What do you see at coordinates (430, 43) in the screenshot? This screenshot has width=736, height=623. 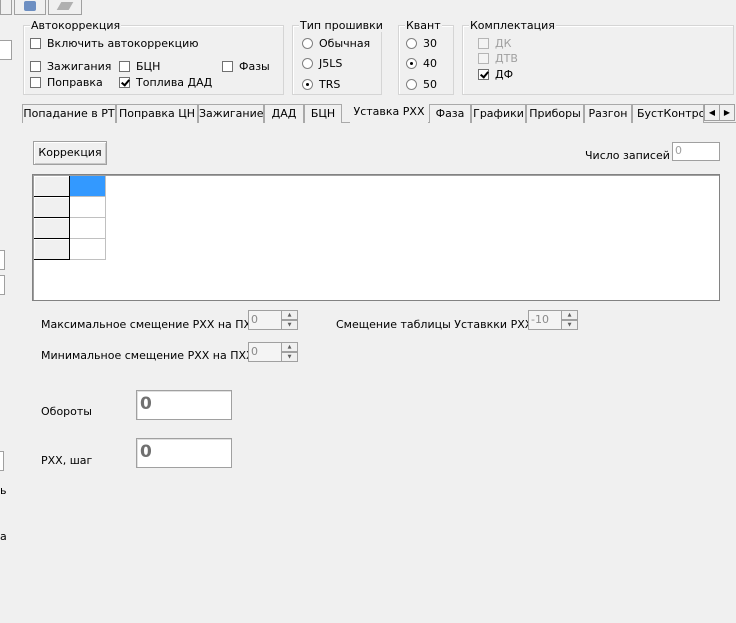 I see `quant-label-30: 30` at bounding box center [430, 43].